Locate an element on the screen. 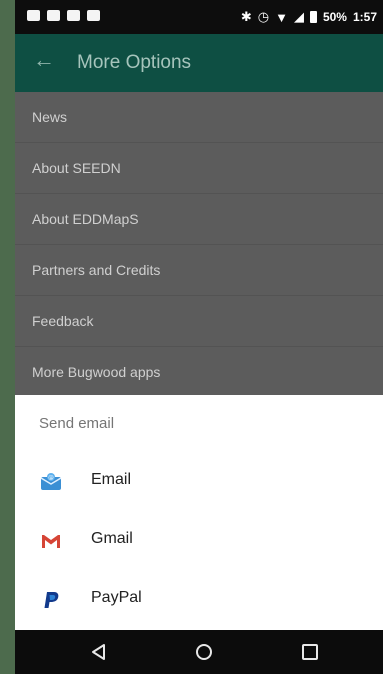  list-item-more-bugwood-apps: More Bugwood apps is located at coordinates (199, 372).